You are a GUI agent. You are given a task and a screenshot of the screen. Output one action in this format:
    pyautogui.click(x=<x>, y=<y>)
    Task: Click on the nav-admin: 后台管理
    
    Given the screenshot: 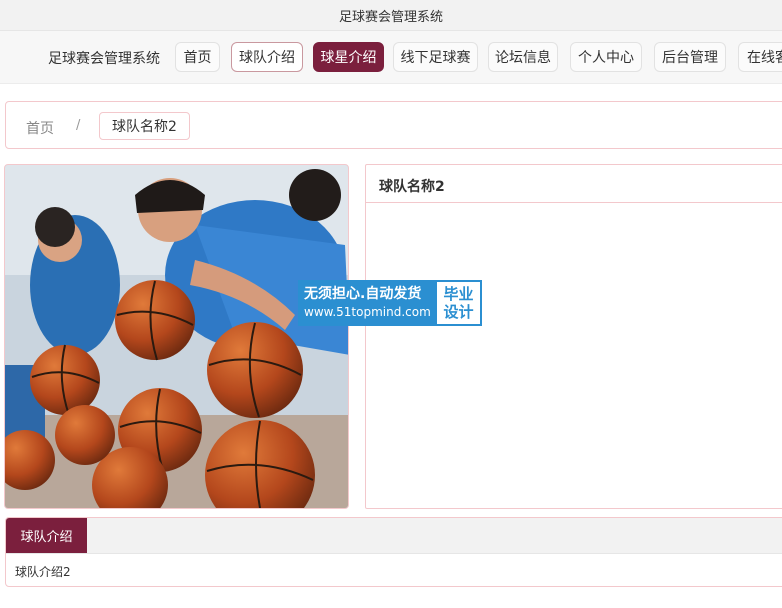 What is the action you would take?
    pyautogui.click(x=690, y=57)
    